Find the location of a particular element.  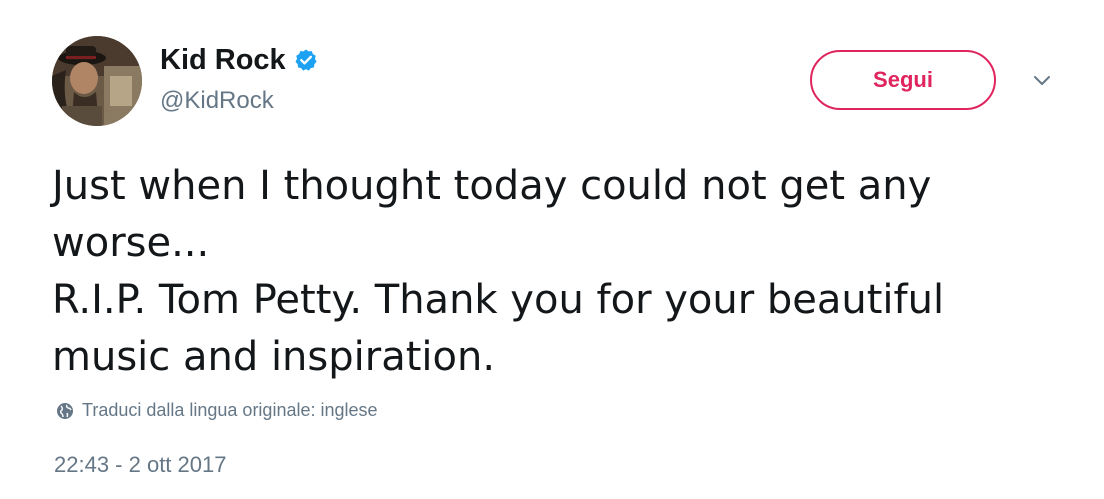

avatar is located at coordinates (97, 81).